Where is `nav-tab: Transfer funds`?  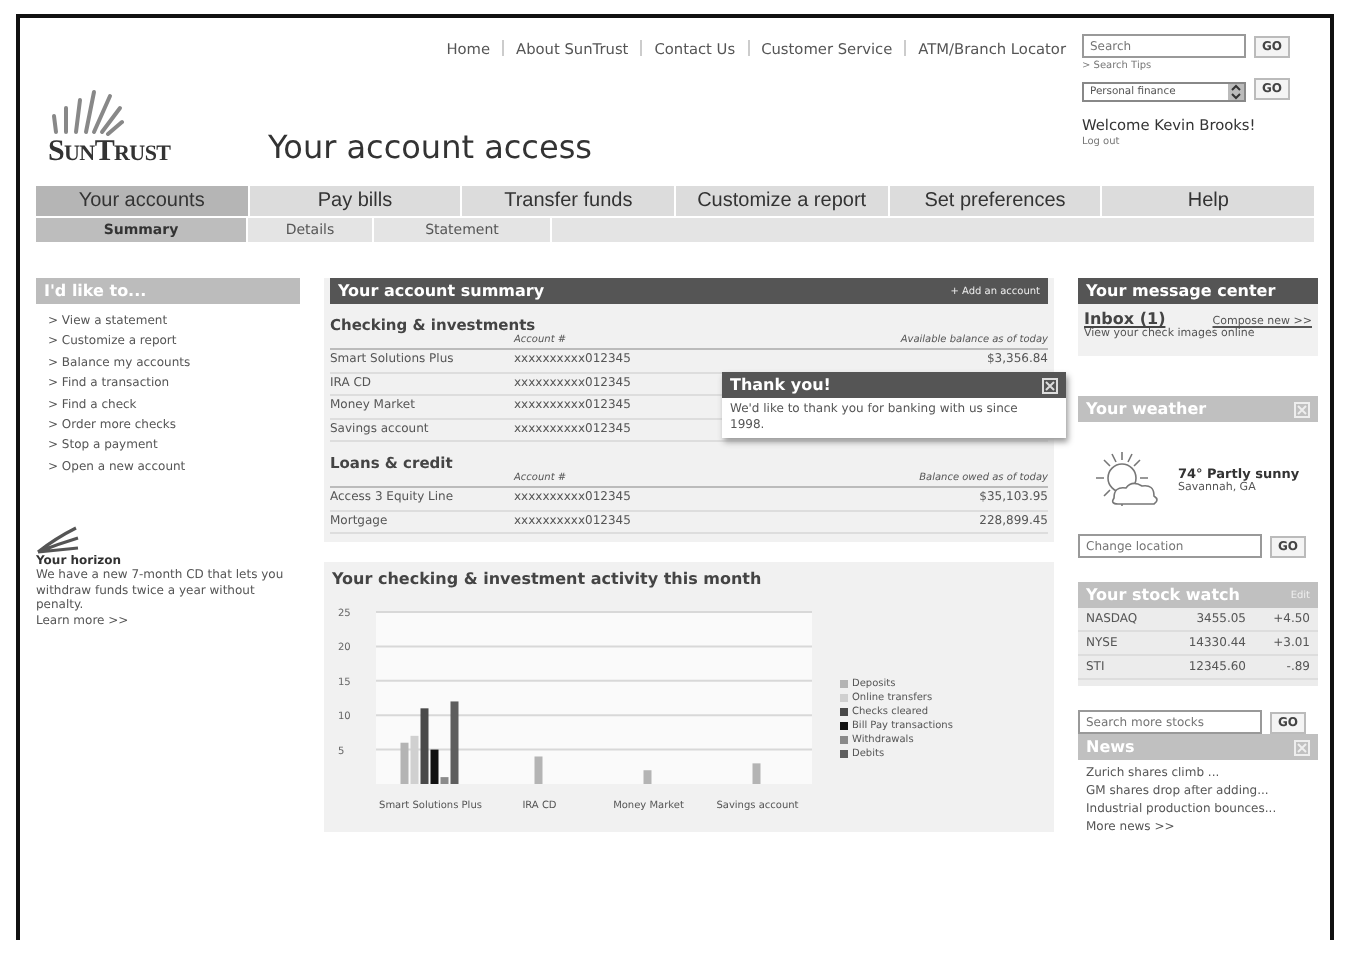
nav-tab: Transfer funds is located at coordinates (568, 201).